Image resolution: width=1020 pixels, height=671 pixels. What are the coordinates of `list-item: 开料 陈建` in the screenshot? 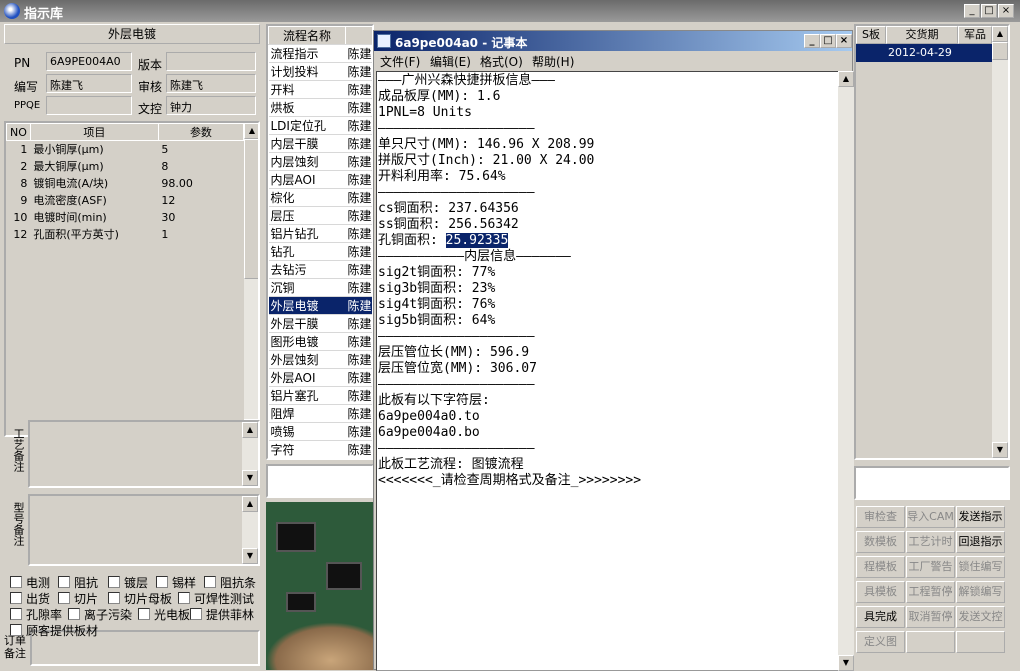 It's located at (320, 89).